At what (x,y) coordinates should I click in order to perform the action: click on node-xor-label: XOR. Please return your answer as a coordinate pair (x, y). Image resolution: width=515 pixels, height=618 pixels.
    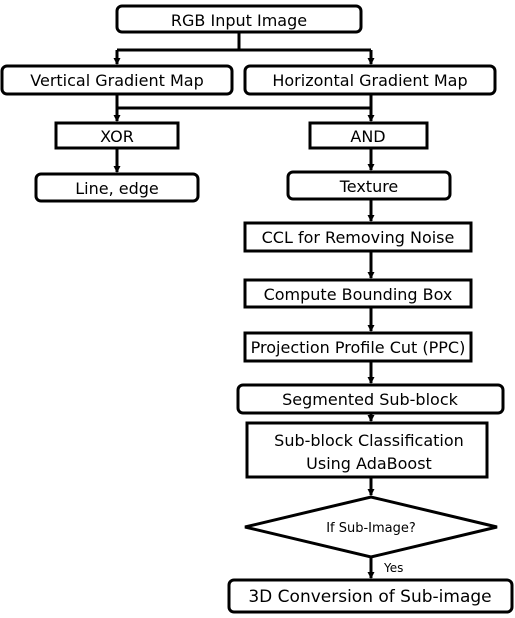
    Looking at the image, I should click on (117, 136).